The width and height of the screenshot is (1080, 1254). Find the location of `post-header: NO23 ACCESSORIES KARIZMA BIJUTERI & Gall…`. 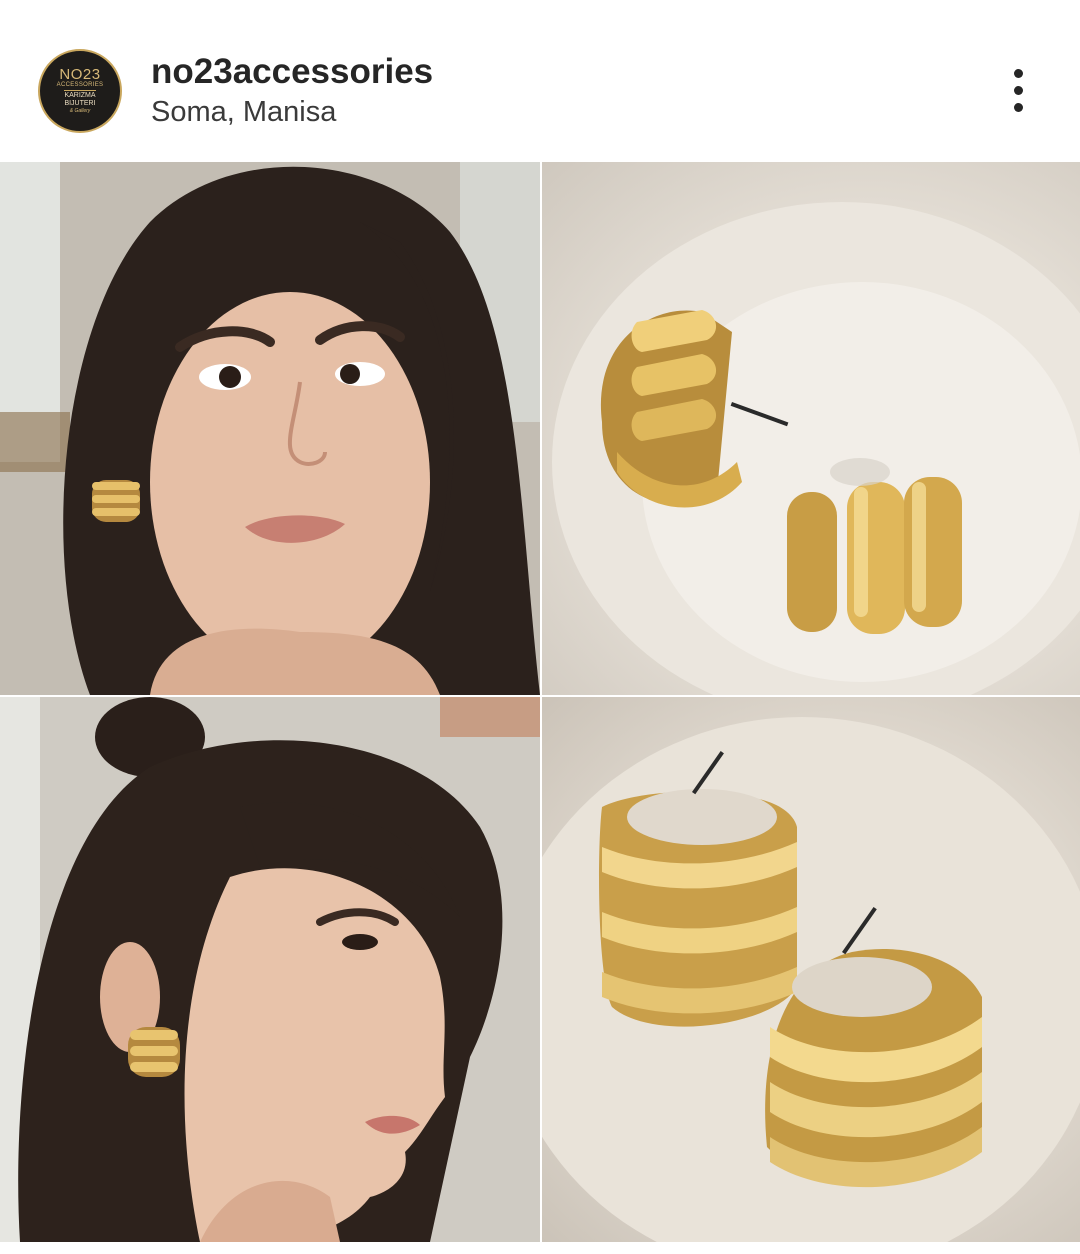

post-header: NO23 ACCESSORIES KARIZMA BIJUTERI & Gall… is located at coordinates (540, 81).